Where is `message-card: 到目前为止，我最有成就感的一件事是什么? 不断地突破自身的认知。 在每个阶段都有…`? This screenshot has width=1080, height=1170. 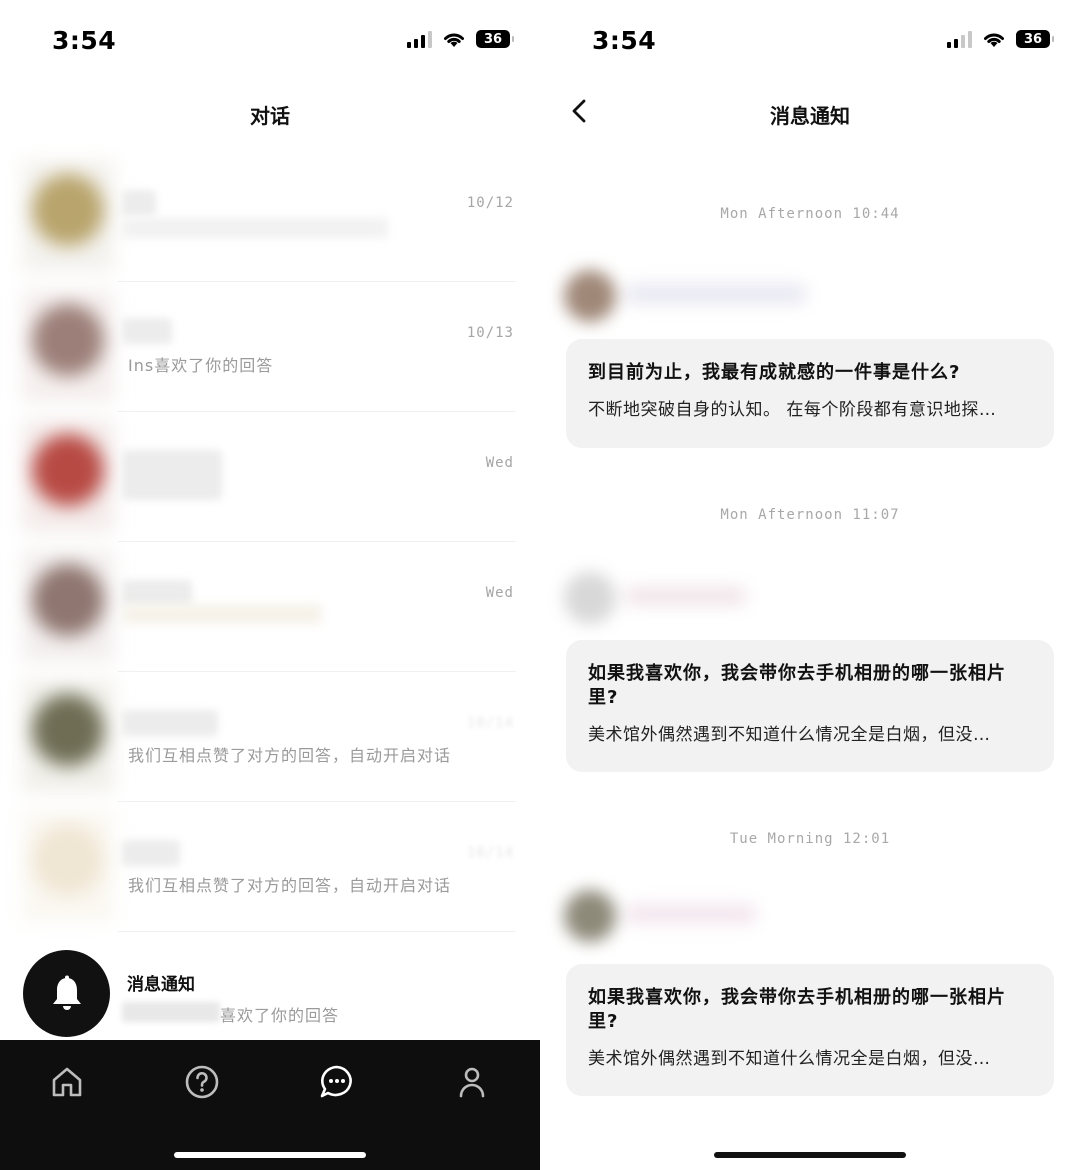 message-card: 到目前为止，我最有成就感的一件事是什么? 不断地突破自身的认知。 在每个阶段都有… is located at coordinates (810, 393).